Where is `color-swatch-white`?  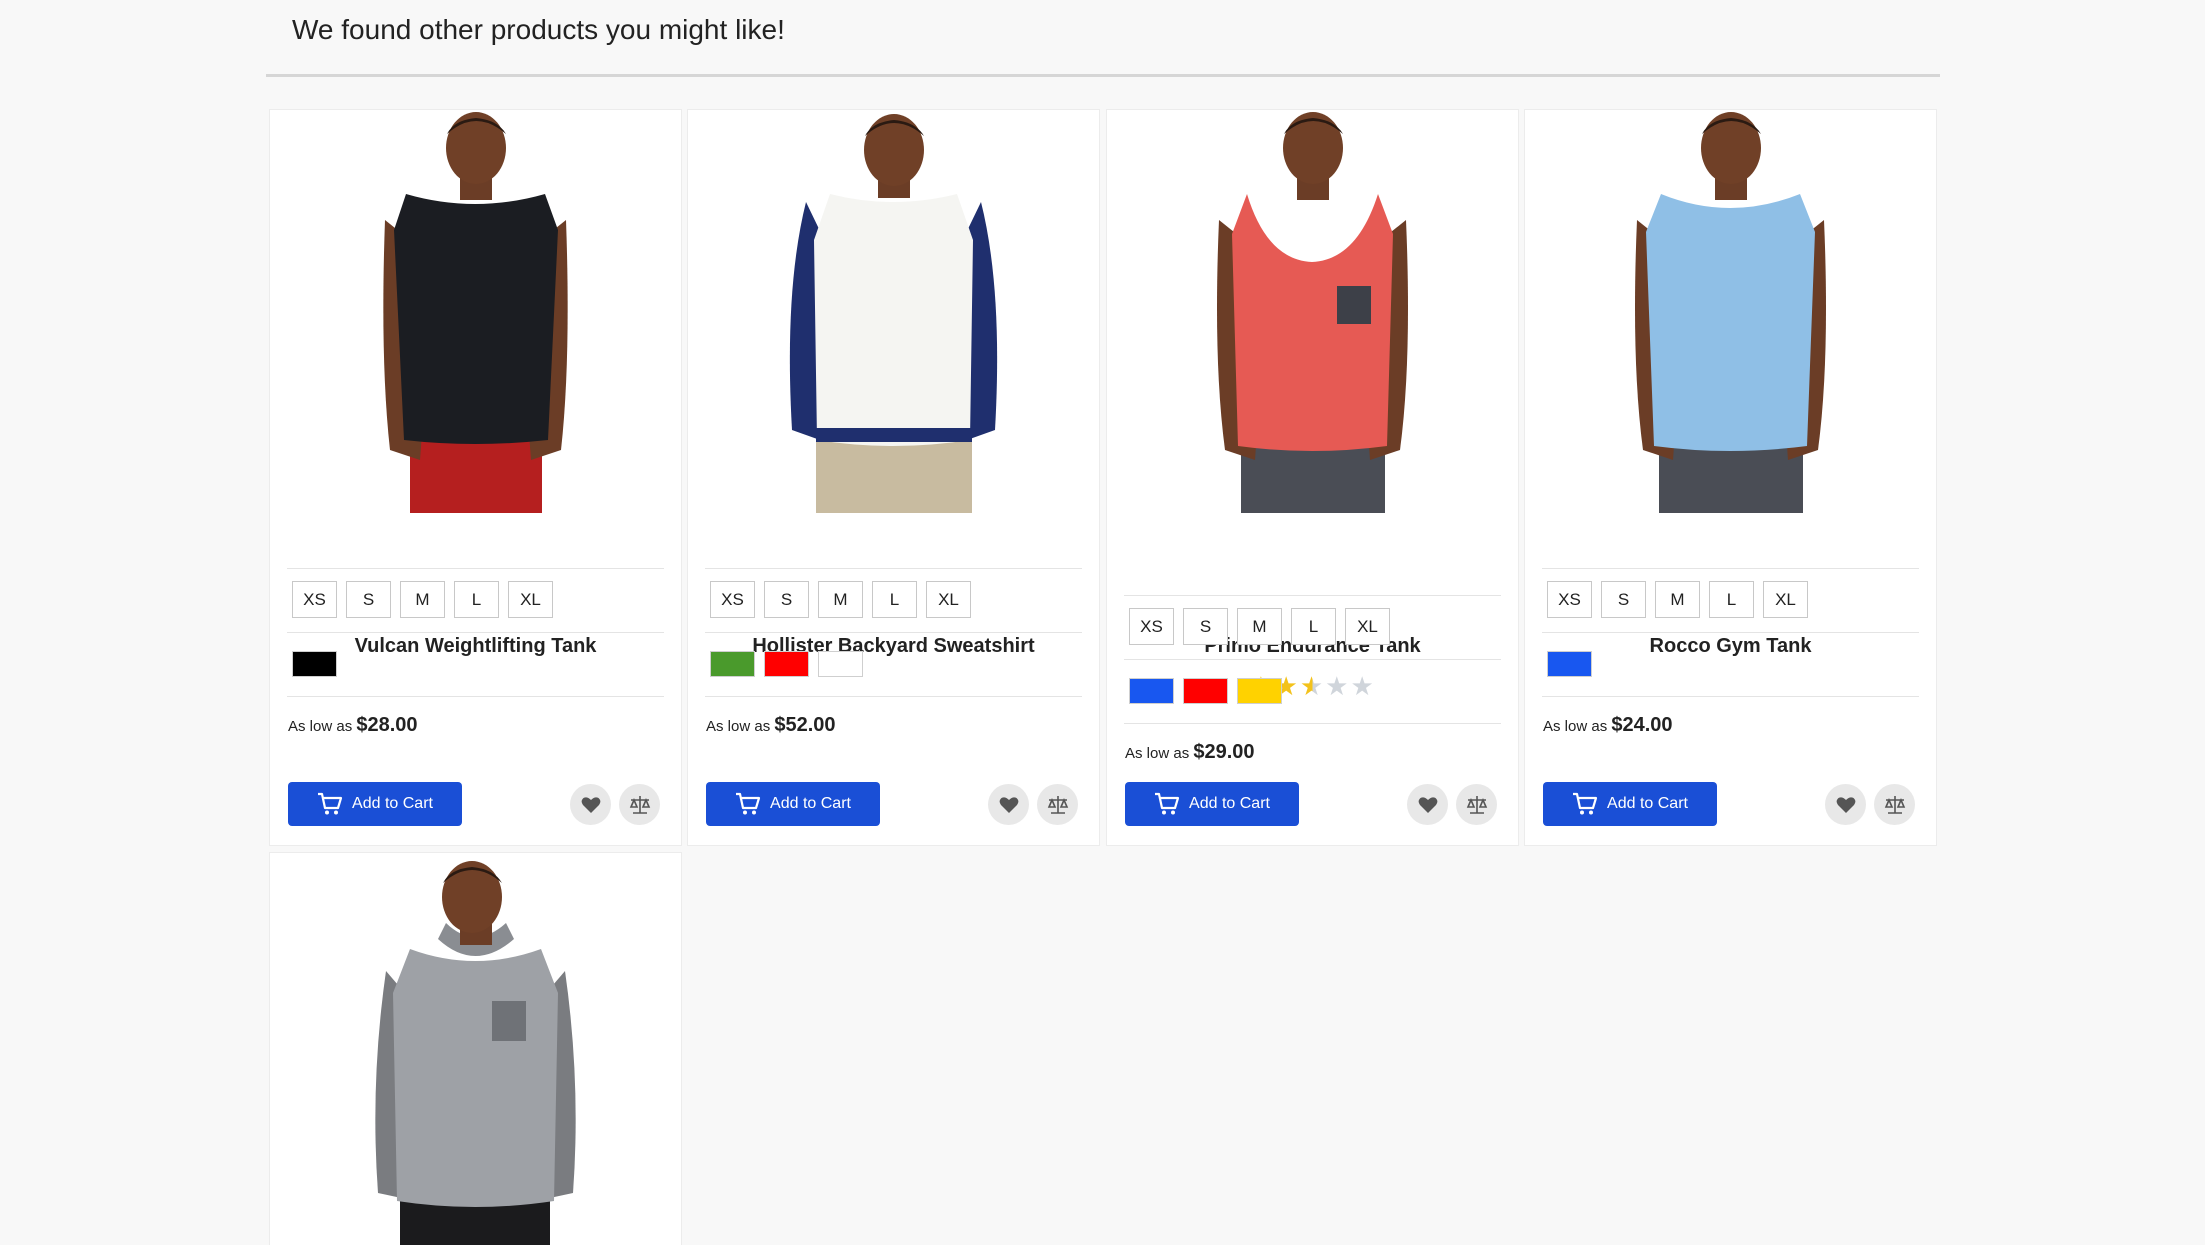 color-swatch-white is located at coordinates (840, 664).